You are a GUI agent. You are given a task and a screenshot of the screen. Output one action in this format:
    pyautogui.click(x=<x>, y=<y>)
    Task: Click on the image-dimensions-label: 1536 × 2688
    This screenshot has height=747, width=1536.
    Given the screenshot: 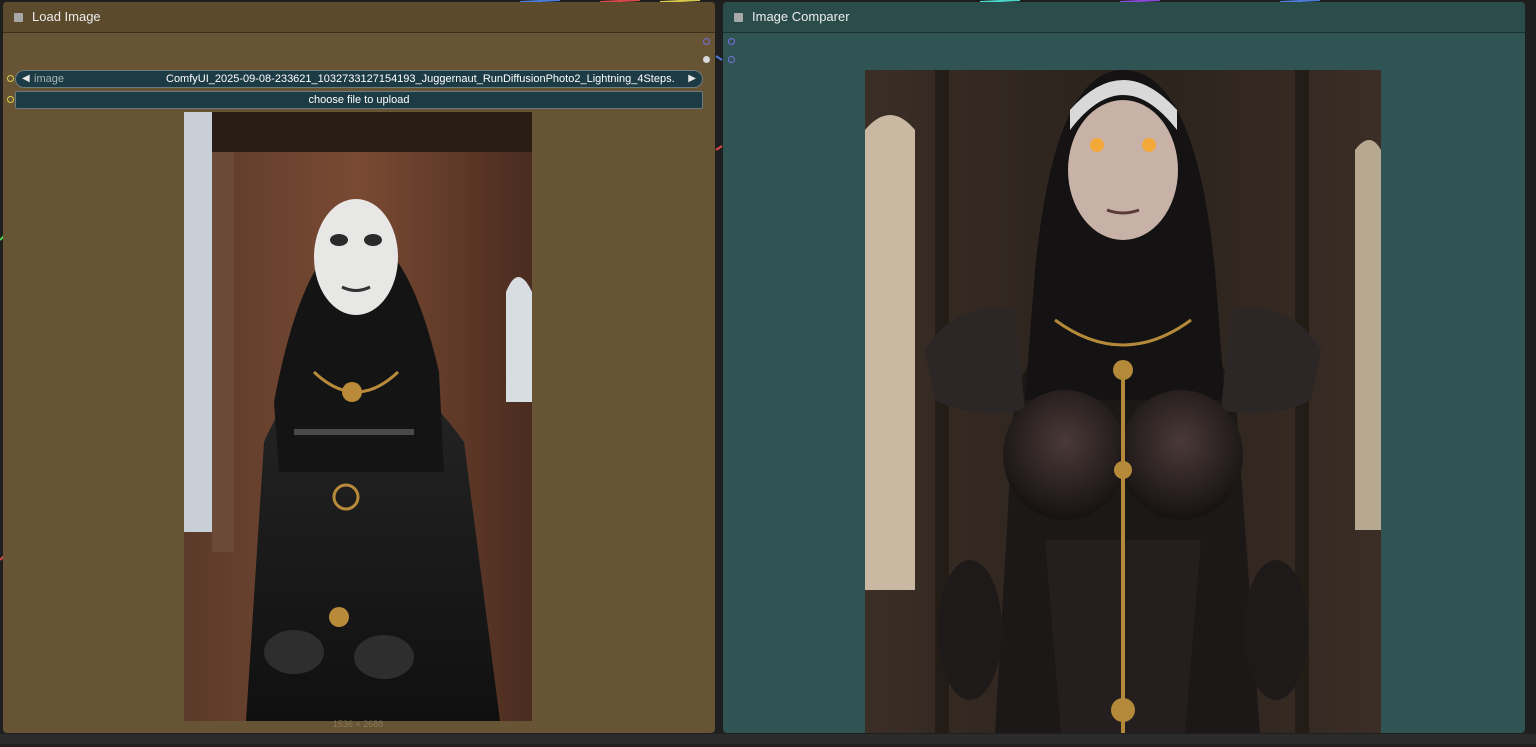 What is the action you would take?
    pyautogui.click(x=358, y=724)
    